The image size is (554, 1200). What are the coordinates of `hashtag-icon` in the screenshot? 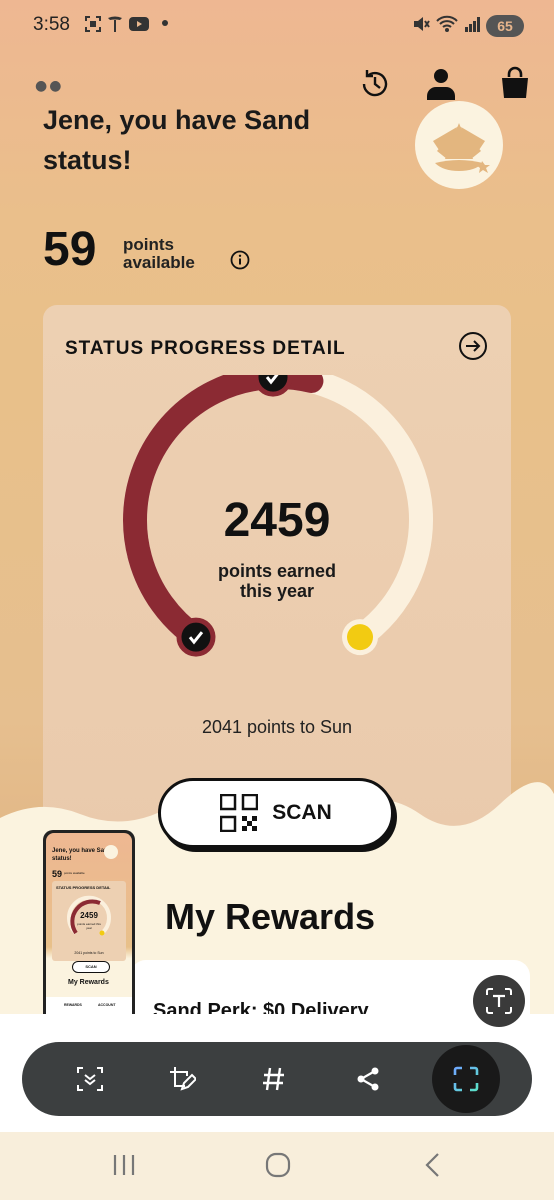 It's located at (273, 1079).